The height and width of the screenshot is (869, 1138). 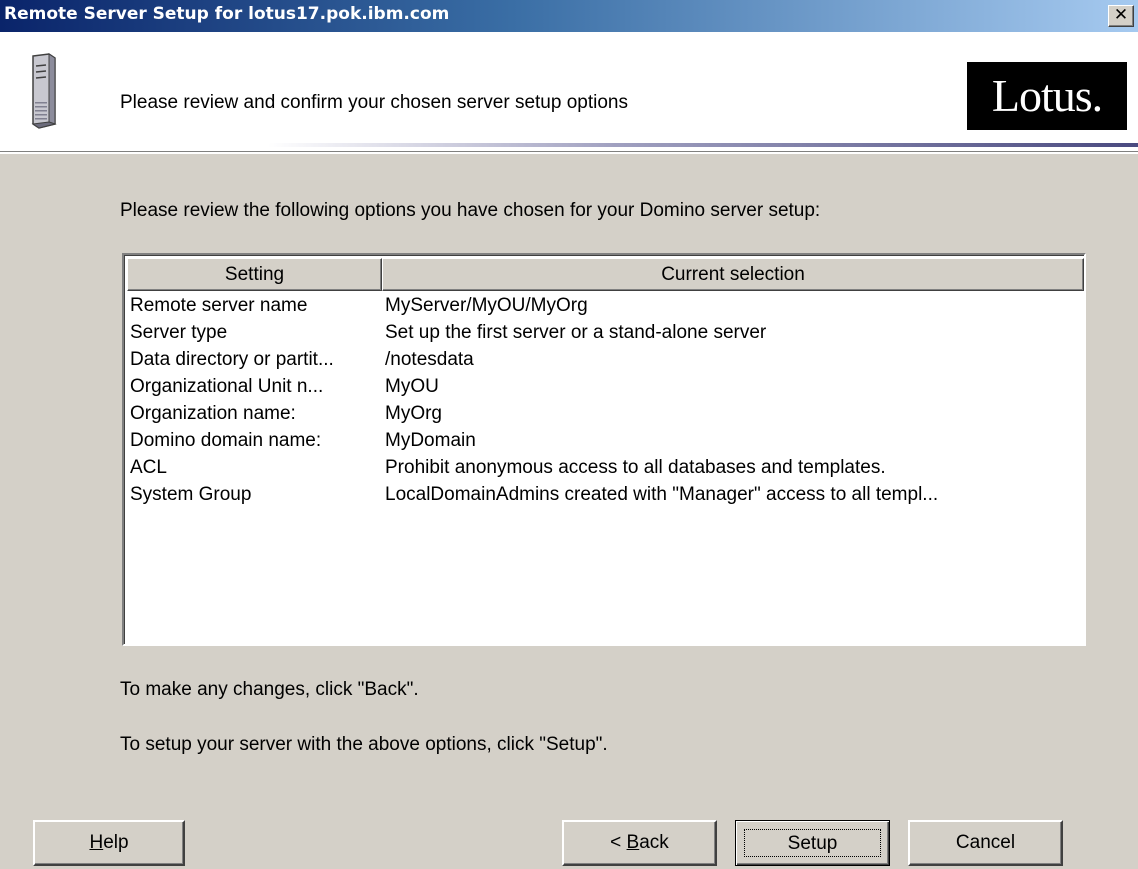 I want to click on table-row: Organization name: MyOrg, so click(x=605, y=413).